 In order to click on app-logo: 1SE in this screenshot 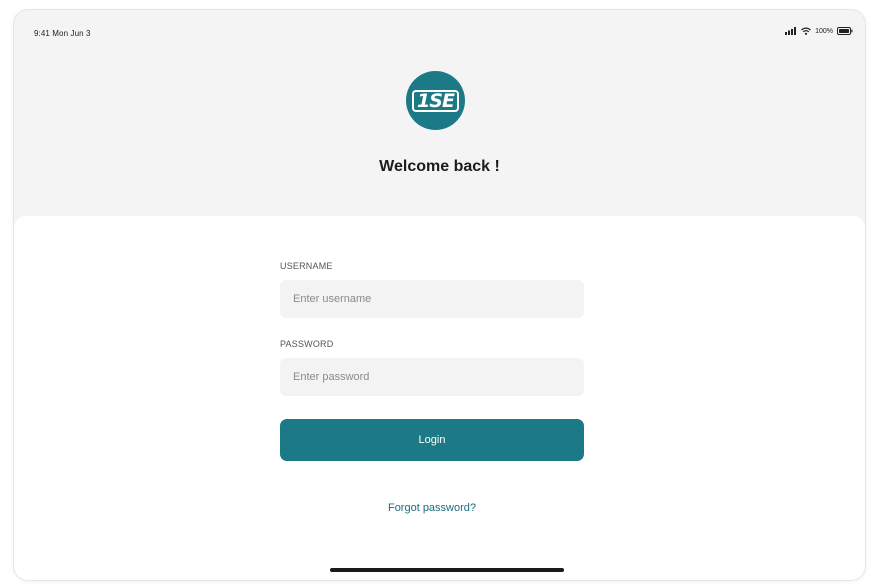, I will do `click(435, 100)`.